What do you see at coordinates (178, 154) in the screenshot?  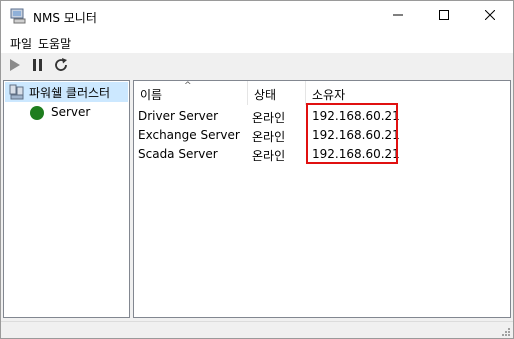 I see `cell-name: Scada Server` at bounding box center [178, 154].